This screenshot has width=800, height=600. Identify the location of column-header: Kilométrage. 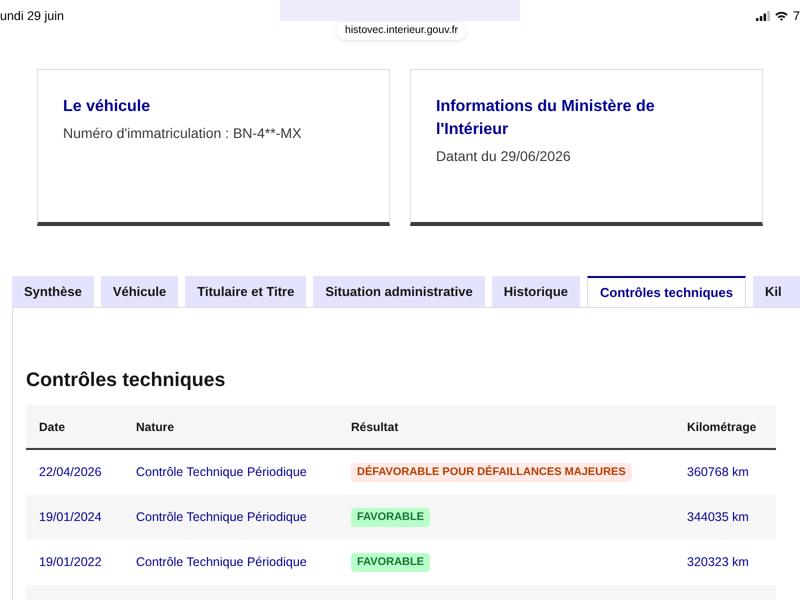
(721, 427).